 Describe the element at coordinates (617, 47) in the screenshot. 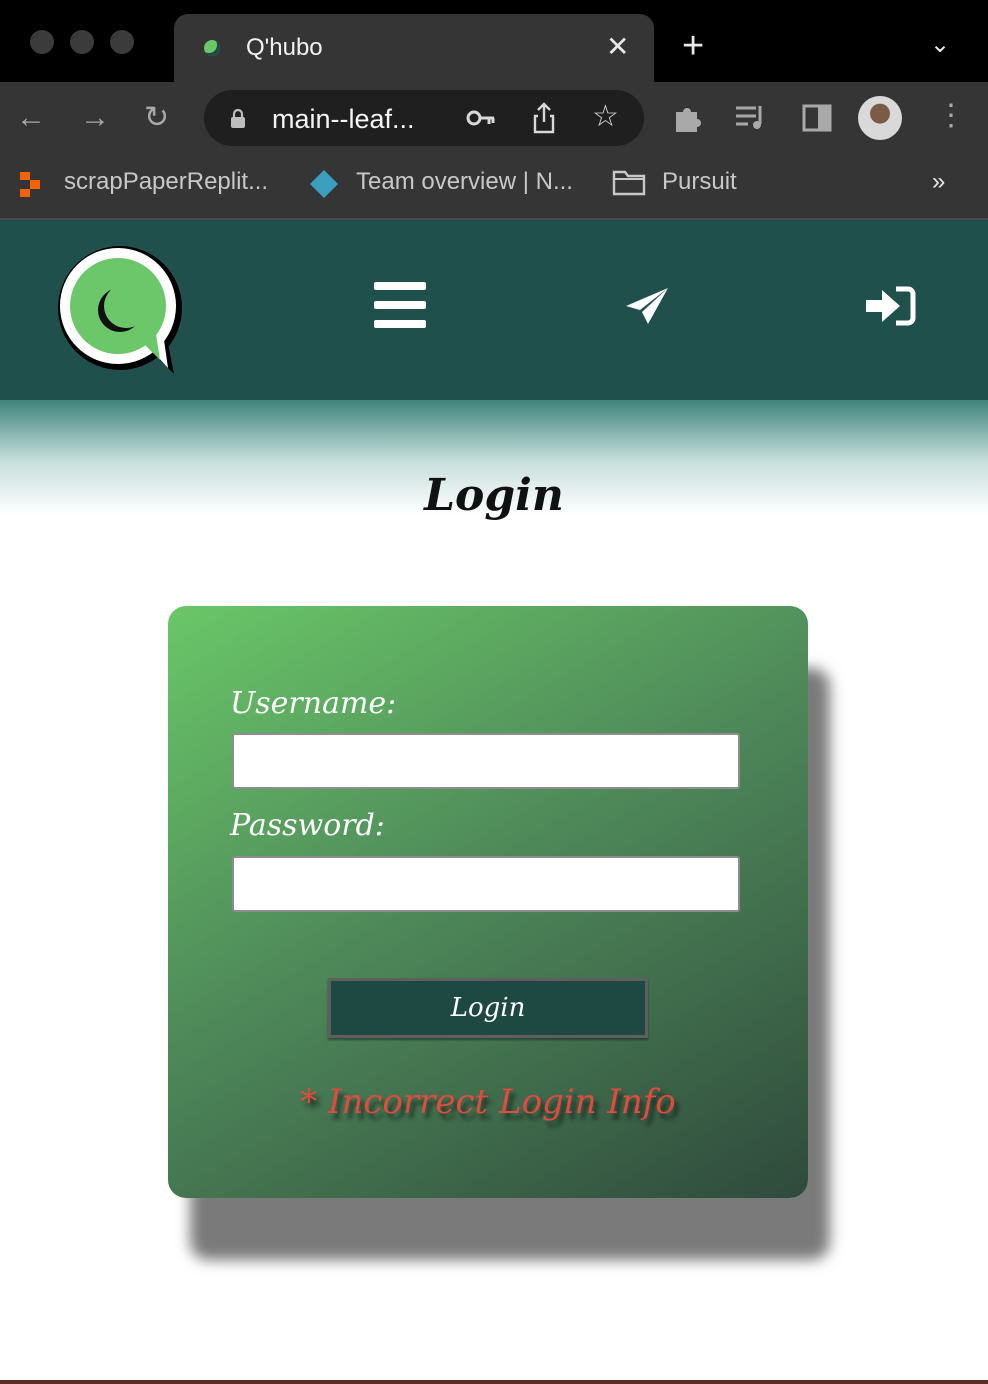

I see `tab-close-icon: ✕` at that location.